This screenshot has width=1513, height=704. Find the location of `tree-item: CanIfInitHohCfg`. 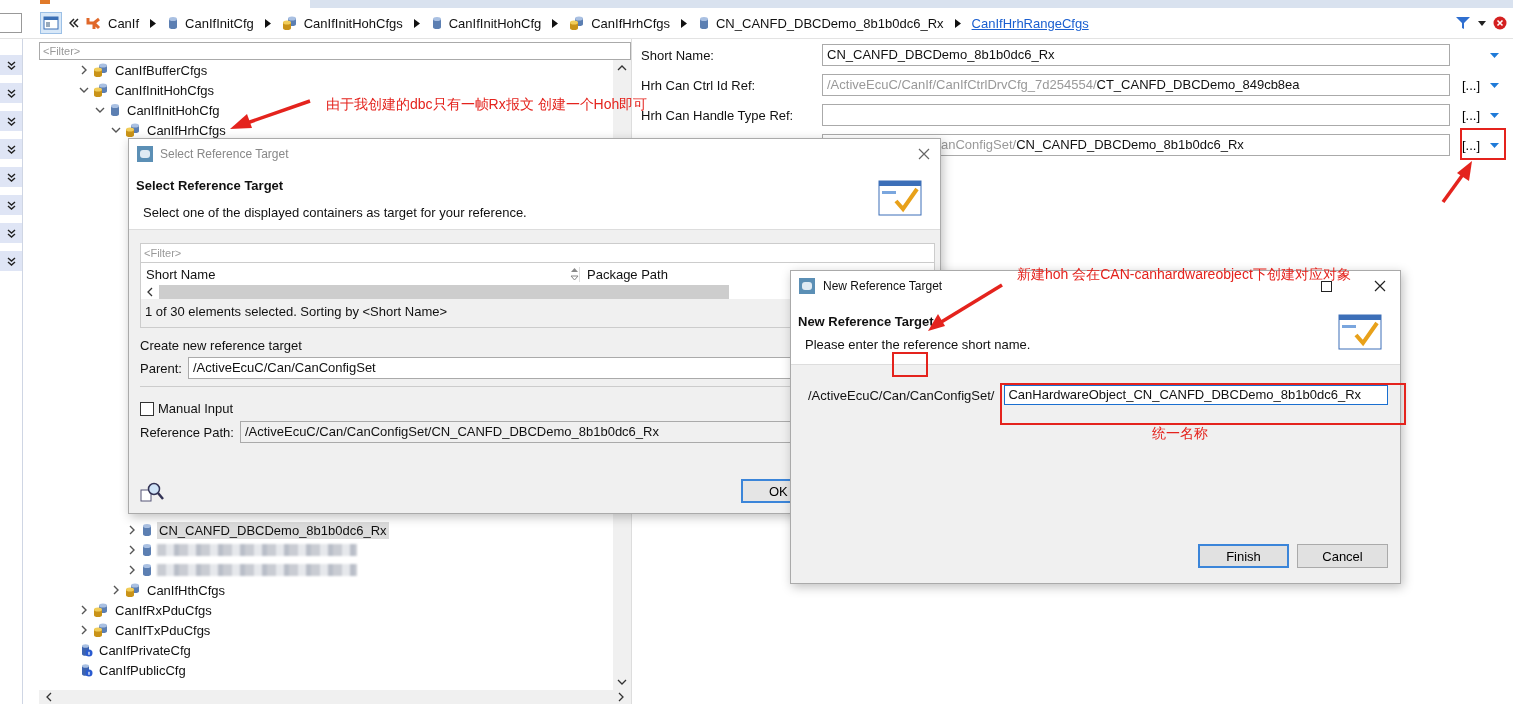

tree-item: CanIfInitHohCfg is located at coordinates (173, 110).